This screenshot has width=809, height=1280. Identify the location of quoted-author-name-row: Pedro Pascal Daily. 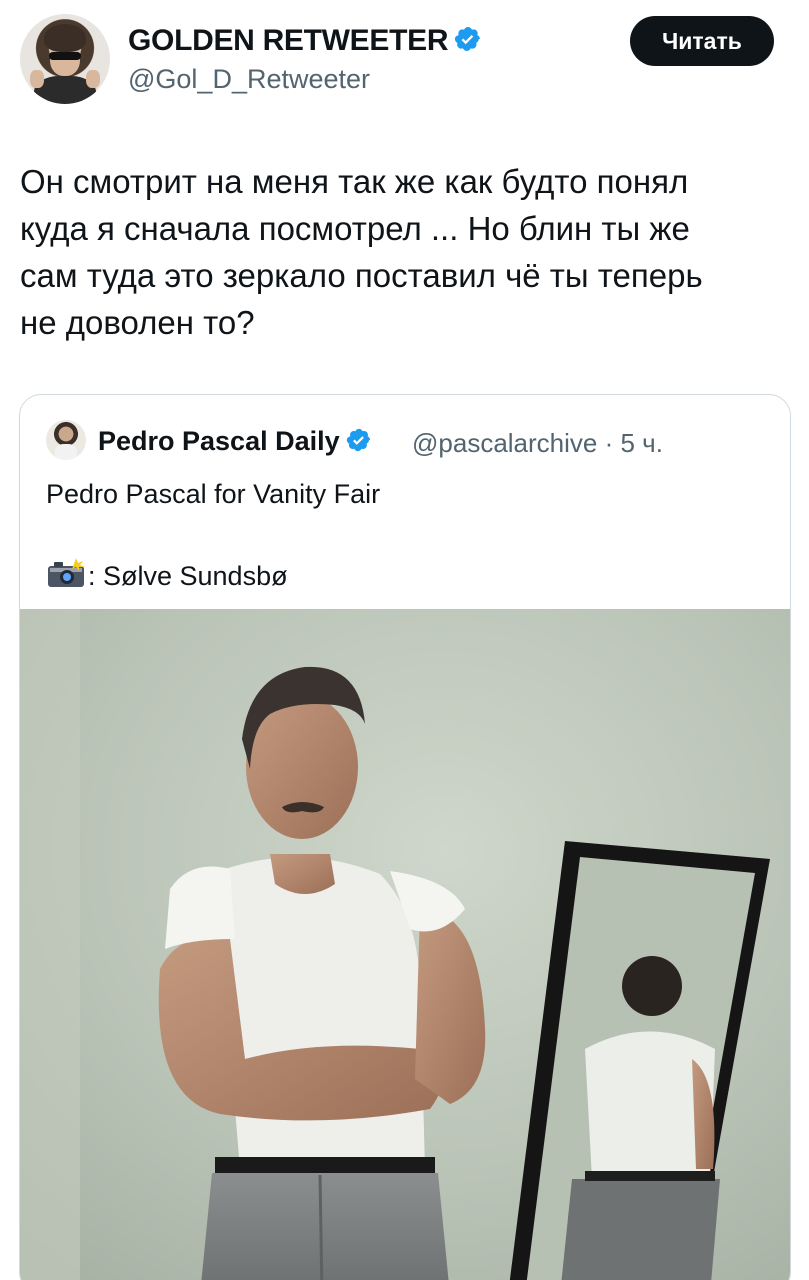
(235, 443).